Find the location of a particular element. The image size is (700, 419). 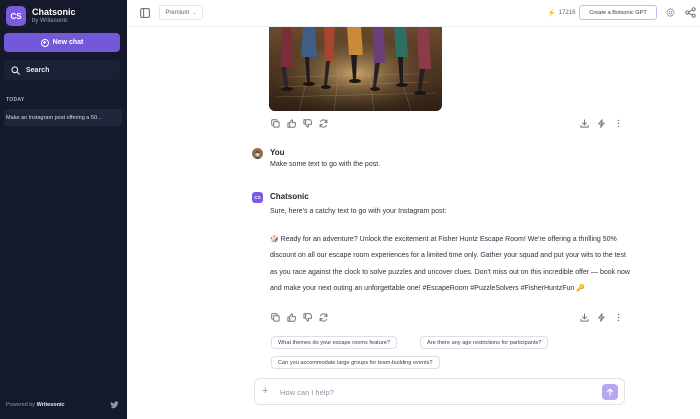

model-select-value: Premium is located at coordinates (177, 12).